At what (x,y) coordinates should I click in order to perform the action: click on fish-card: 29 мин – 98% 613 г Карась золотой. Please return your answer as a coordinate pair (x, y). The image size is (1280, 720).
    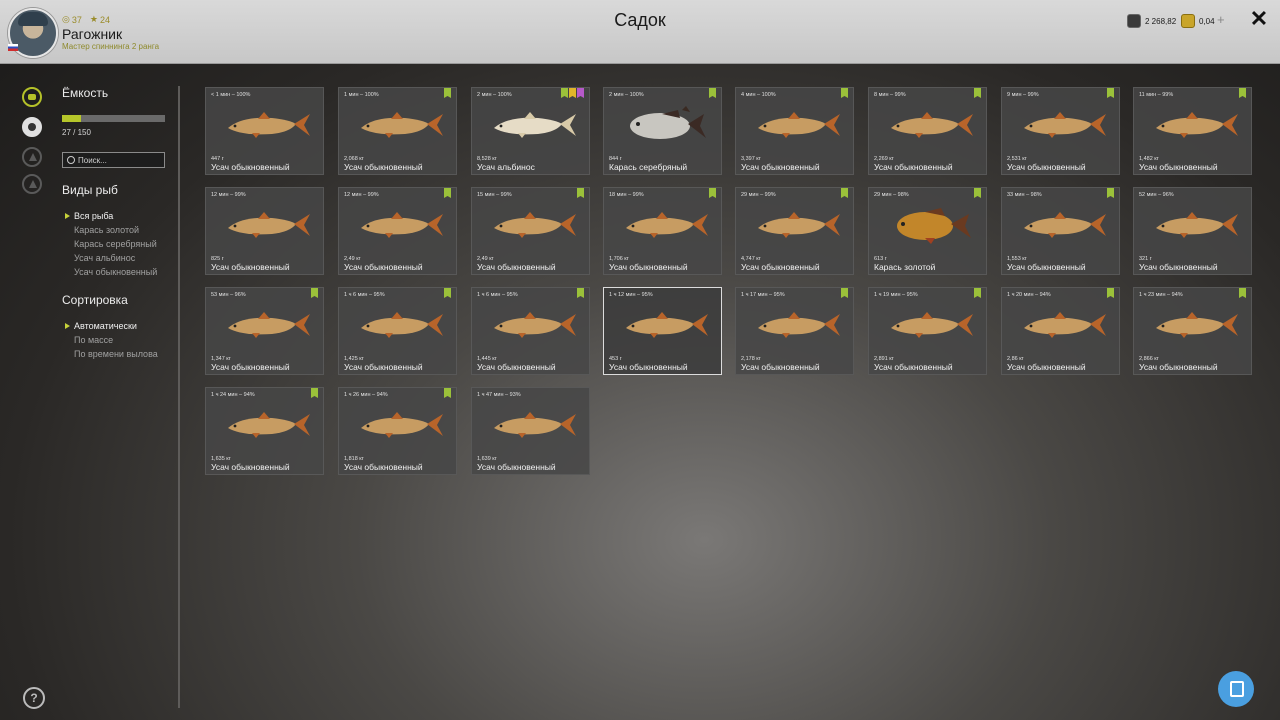
    Looking at the image, I should click on (927, 231).